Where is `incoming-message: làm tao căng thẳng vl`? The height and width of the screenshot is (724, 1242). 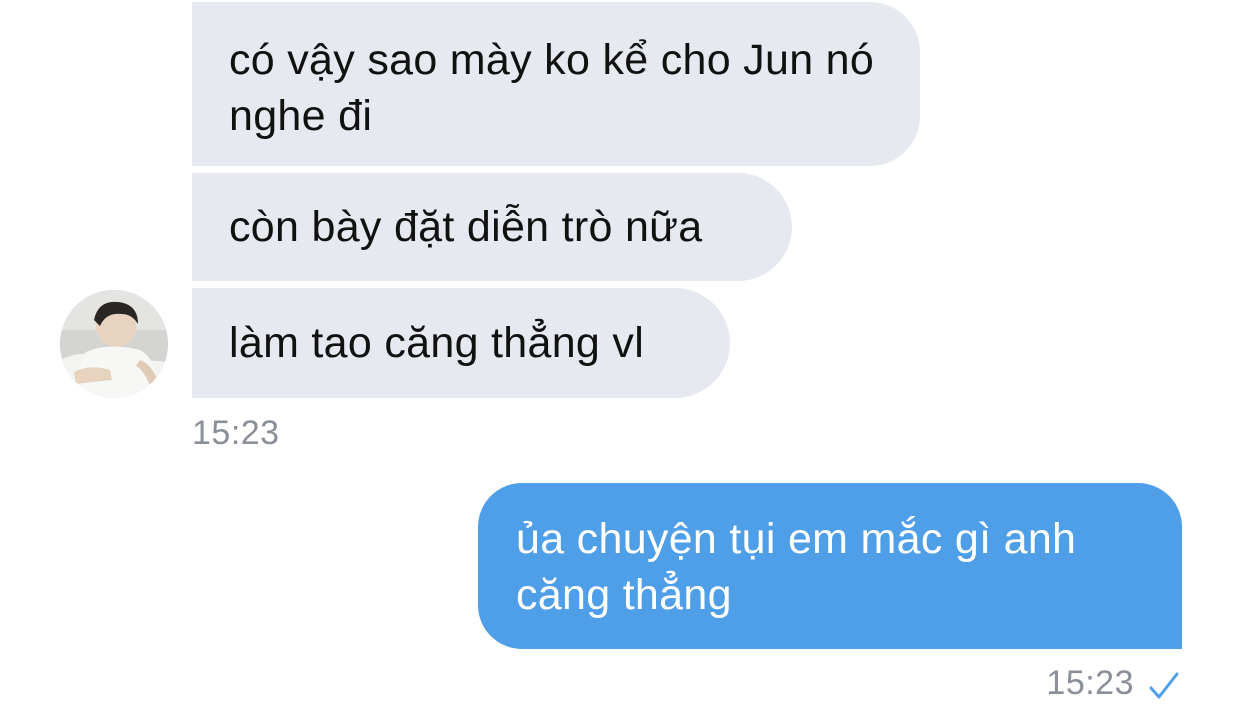 incoming-message: làm tao căng thẳng vl is located at coordinates (461, 343).